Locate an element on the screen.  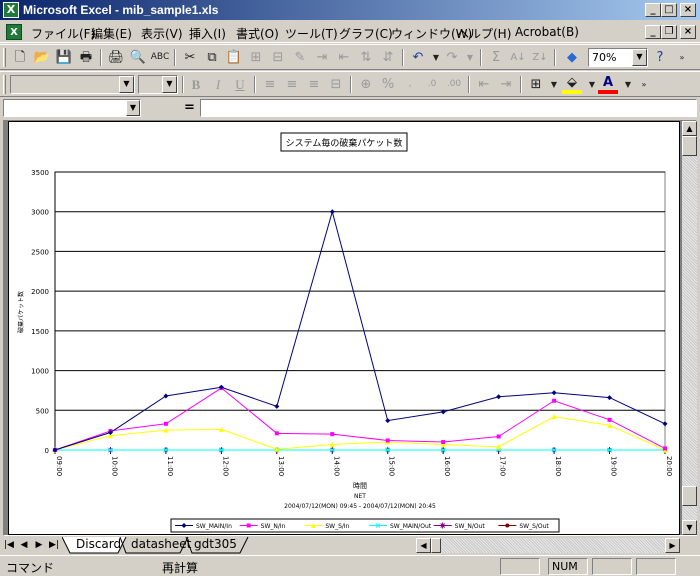
borders-icon: ⊞ is located at coordinates (536, 84).